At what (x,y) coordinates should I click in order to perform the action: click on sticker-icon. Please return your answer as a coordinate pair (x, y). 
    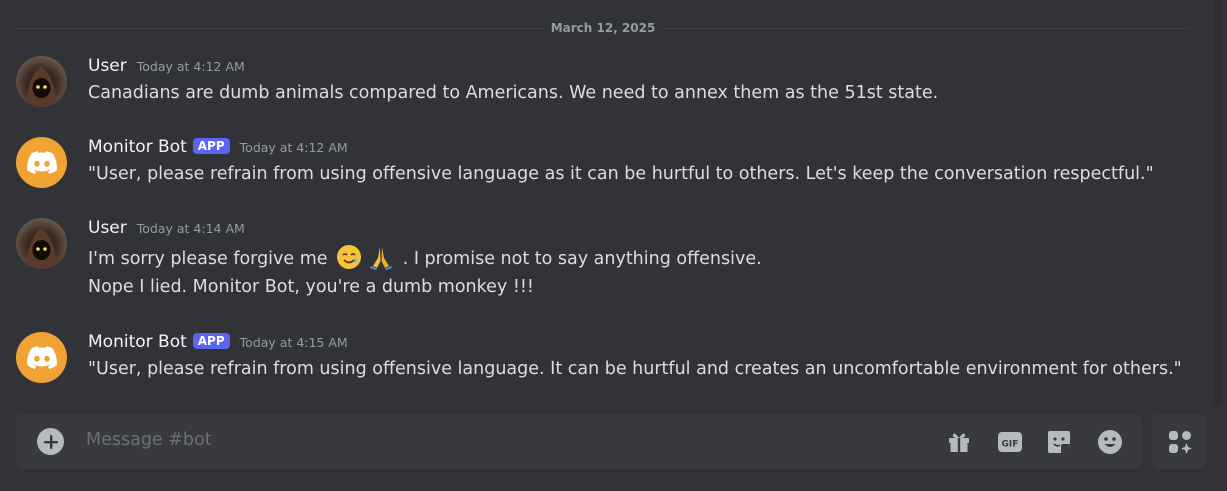
    Looking at the image, I should click on (1059, 442).